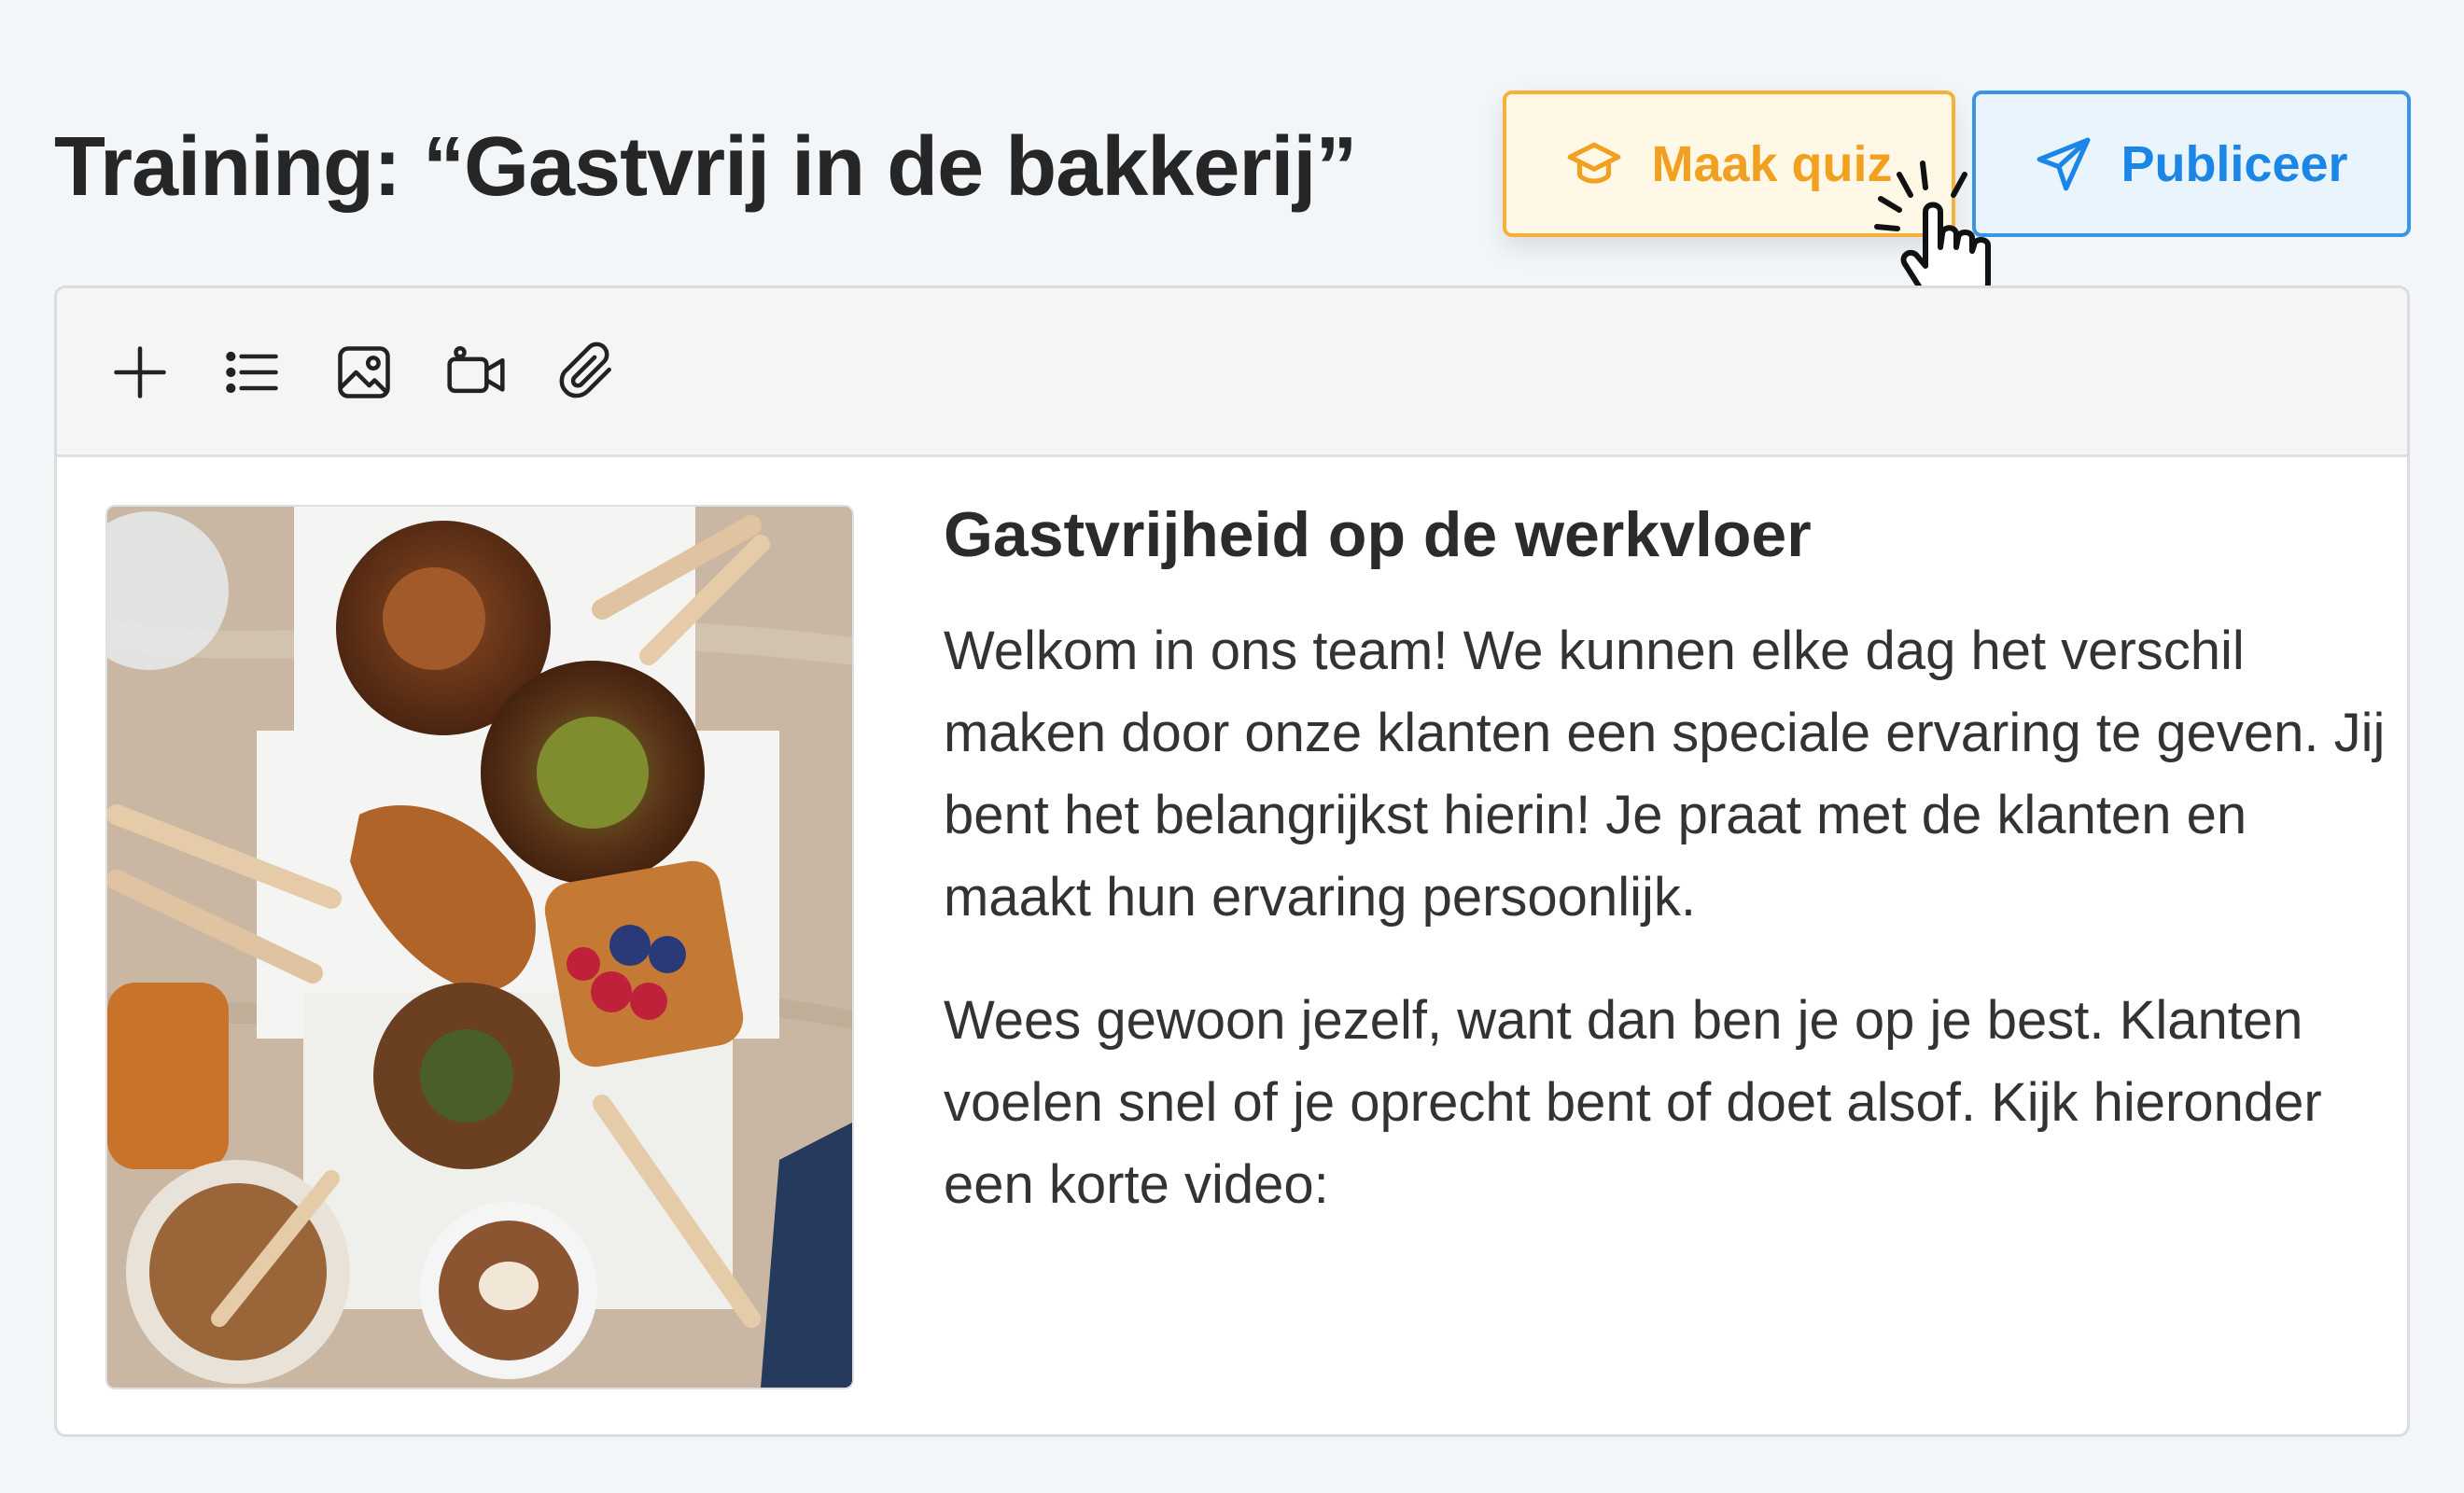 The width and height of the screenshot is (2464, 1493). I want to click on page-title: Training: “Gastvrij in de bakkerij”, so click(705, 167).